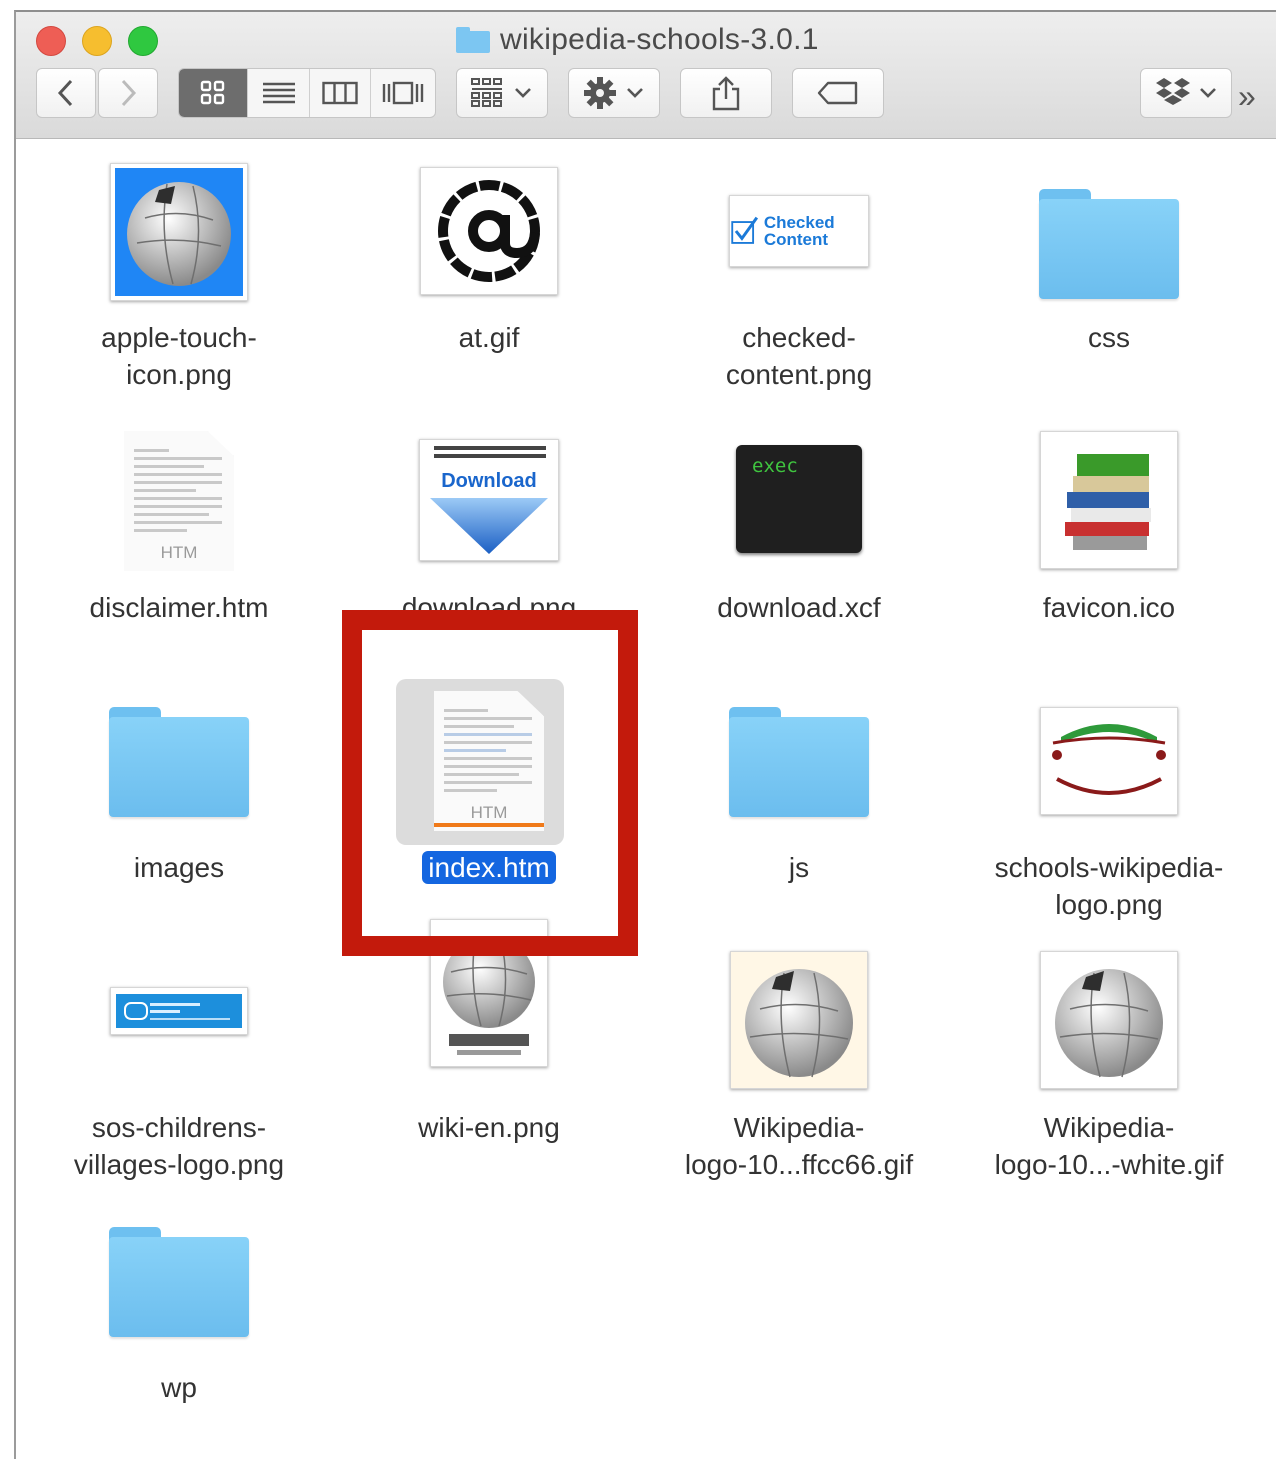 Image resolution: width=1276 pixels, height=1459 pixels. What do you see at coordinates (179, 1146) in the screenshot?
I see `file-label: sos-childrens-villages-logo.png` at bounding box center [179, 1146].